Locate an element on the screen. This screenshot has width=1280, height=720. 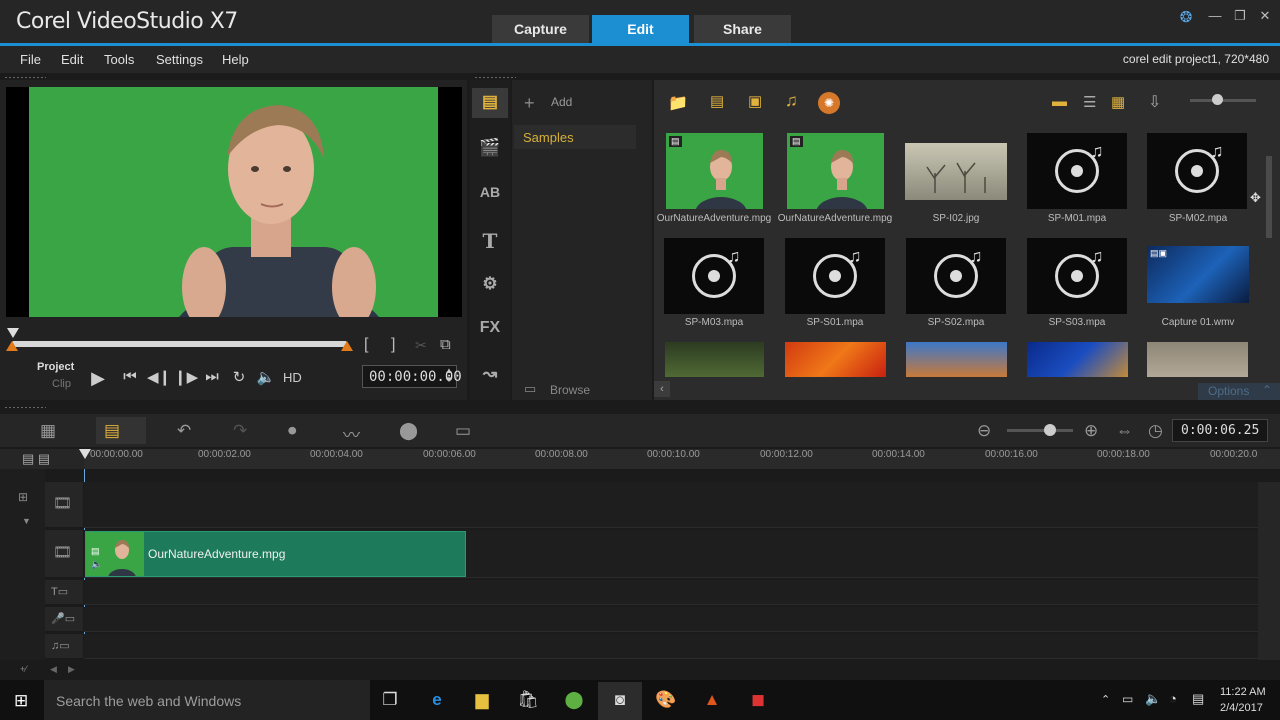
title-track-icon: T▭ is located at coordinates (59, 591).